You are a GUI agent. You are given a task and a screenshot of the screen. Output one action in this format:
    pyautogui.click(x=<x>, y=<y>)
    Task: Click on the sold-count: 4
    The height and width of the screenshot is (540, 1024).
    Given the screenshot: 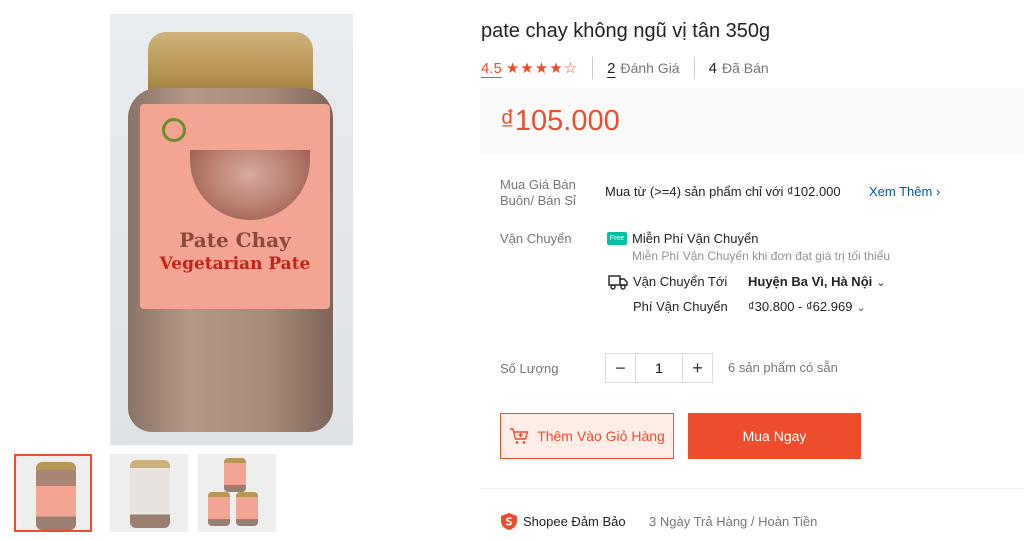 What is the action you would take?
    pyautogui.click(x=712, y=68)
    